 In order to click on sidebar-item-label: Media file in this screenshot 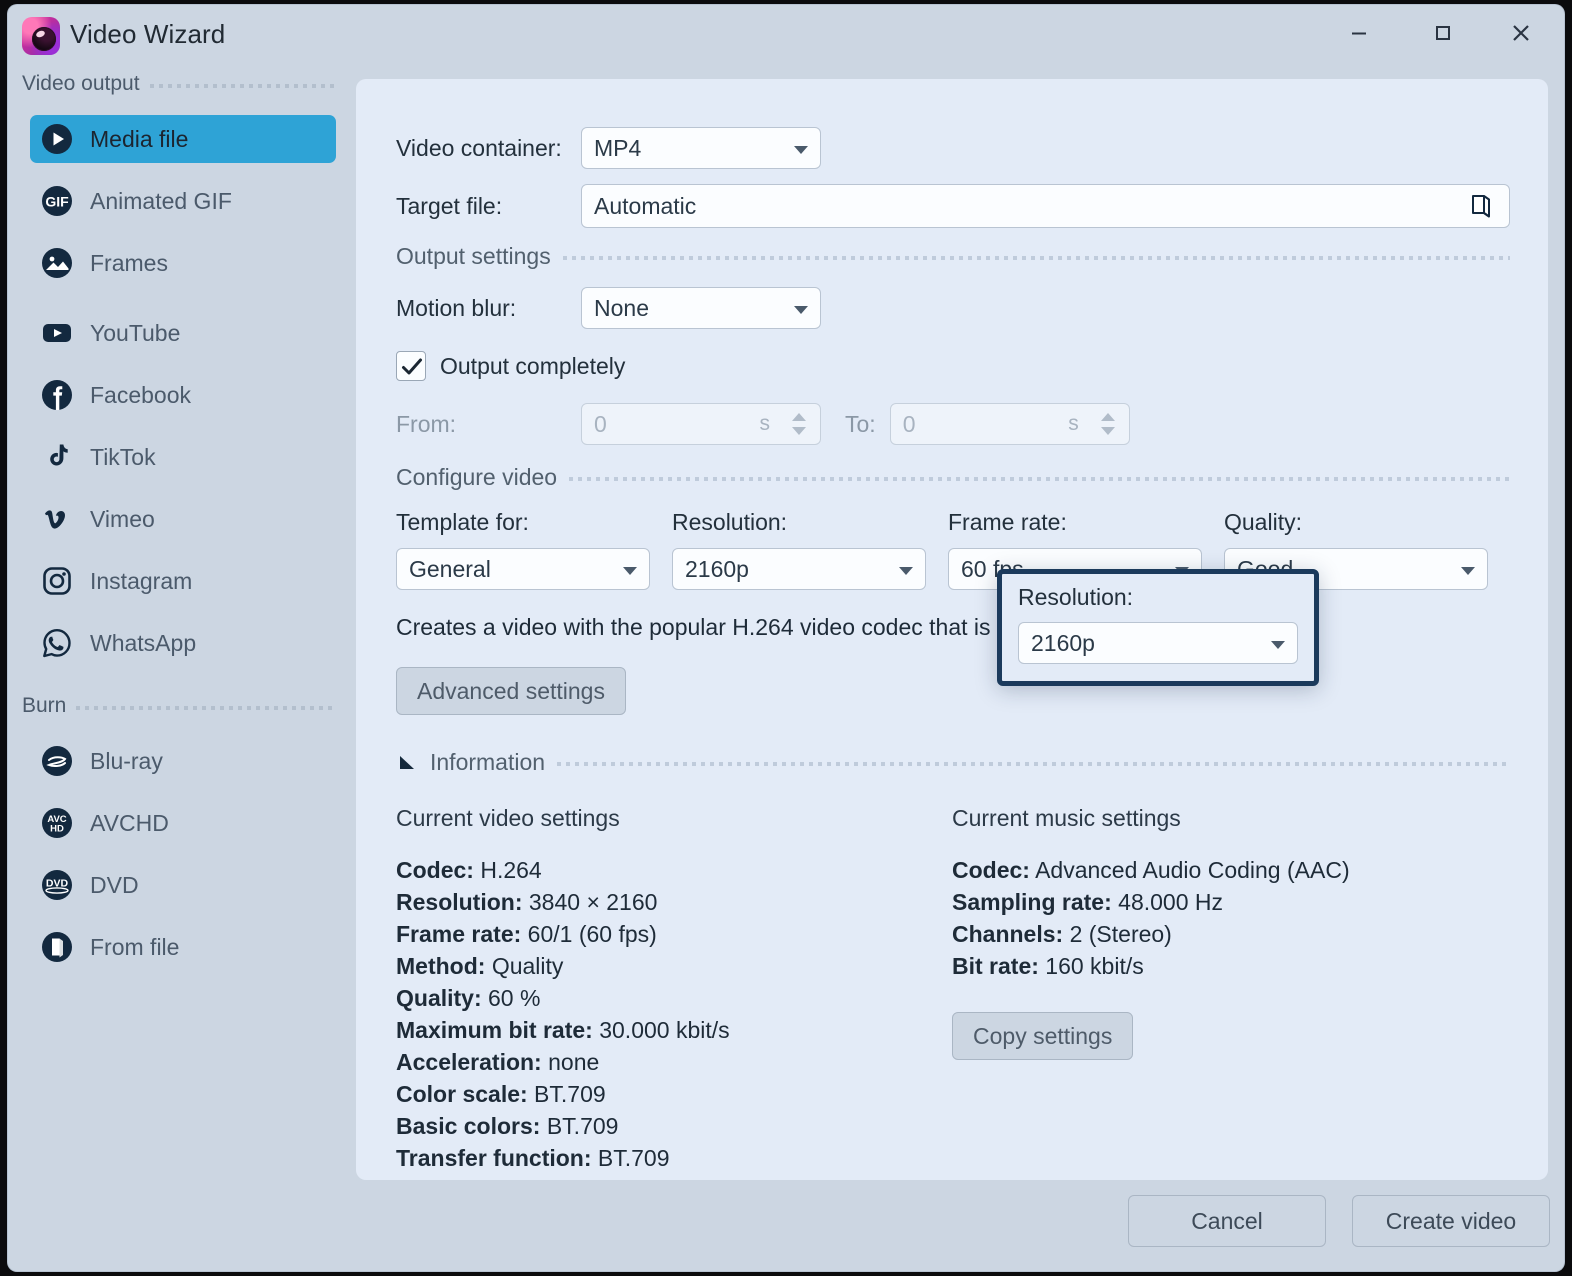, I will do `click(139, 138)`.